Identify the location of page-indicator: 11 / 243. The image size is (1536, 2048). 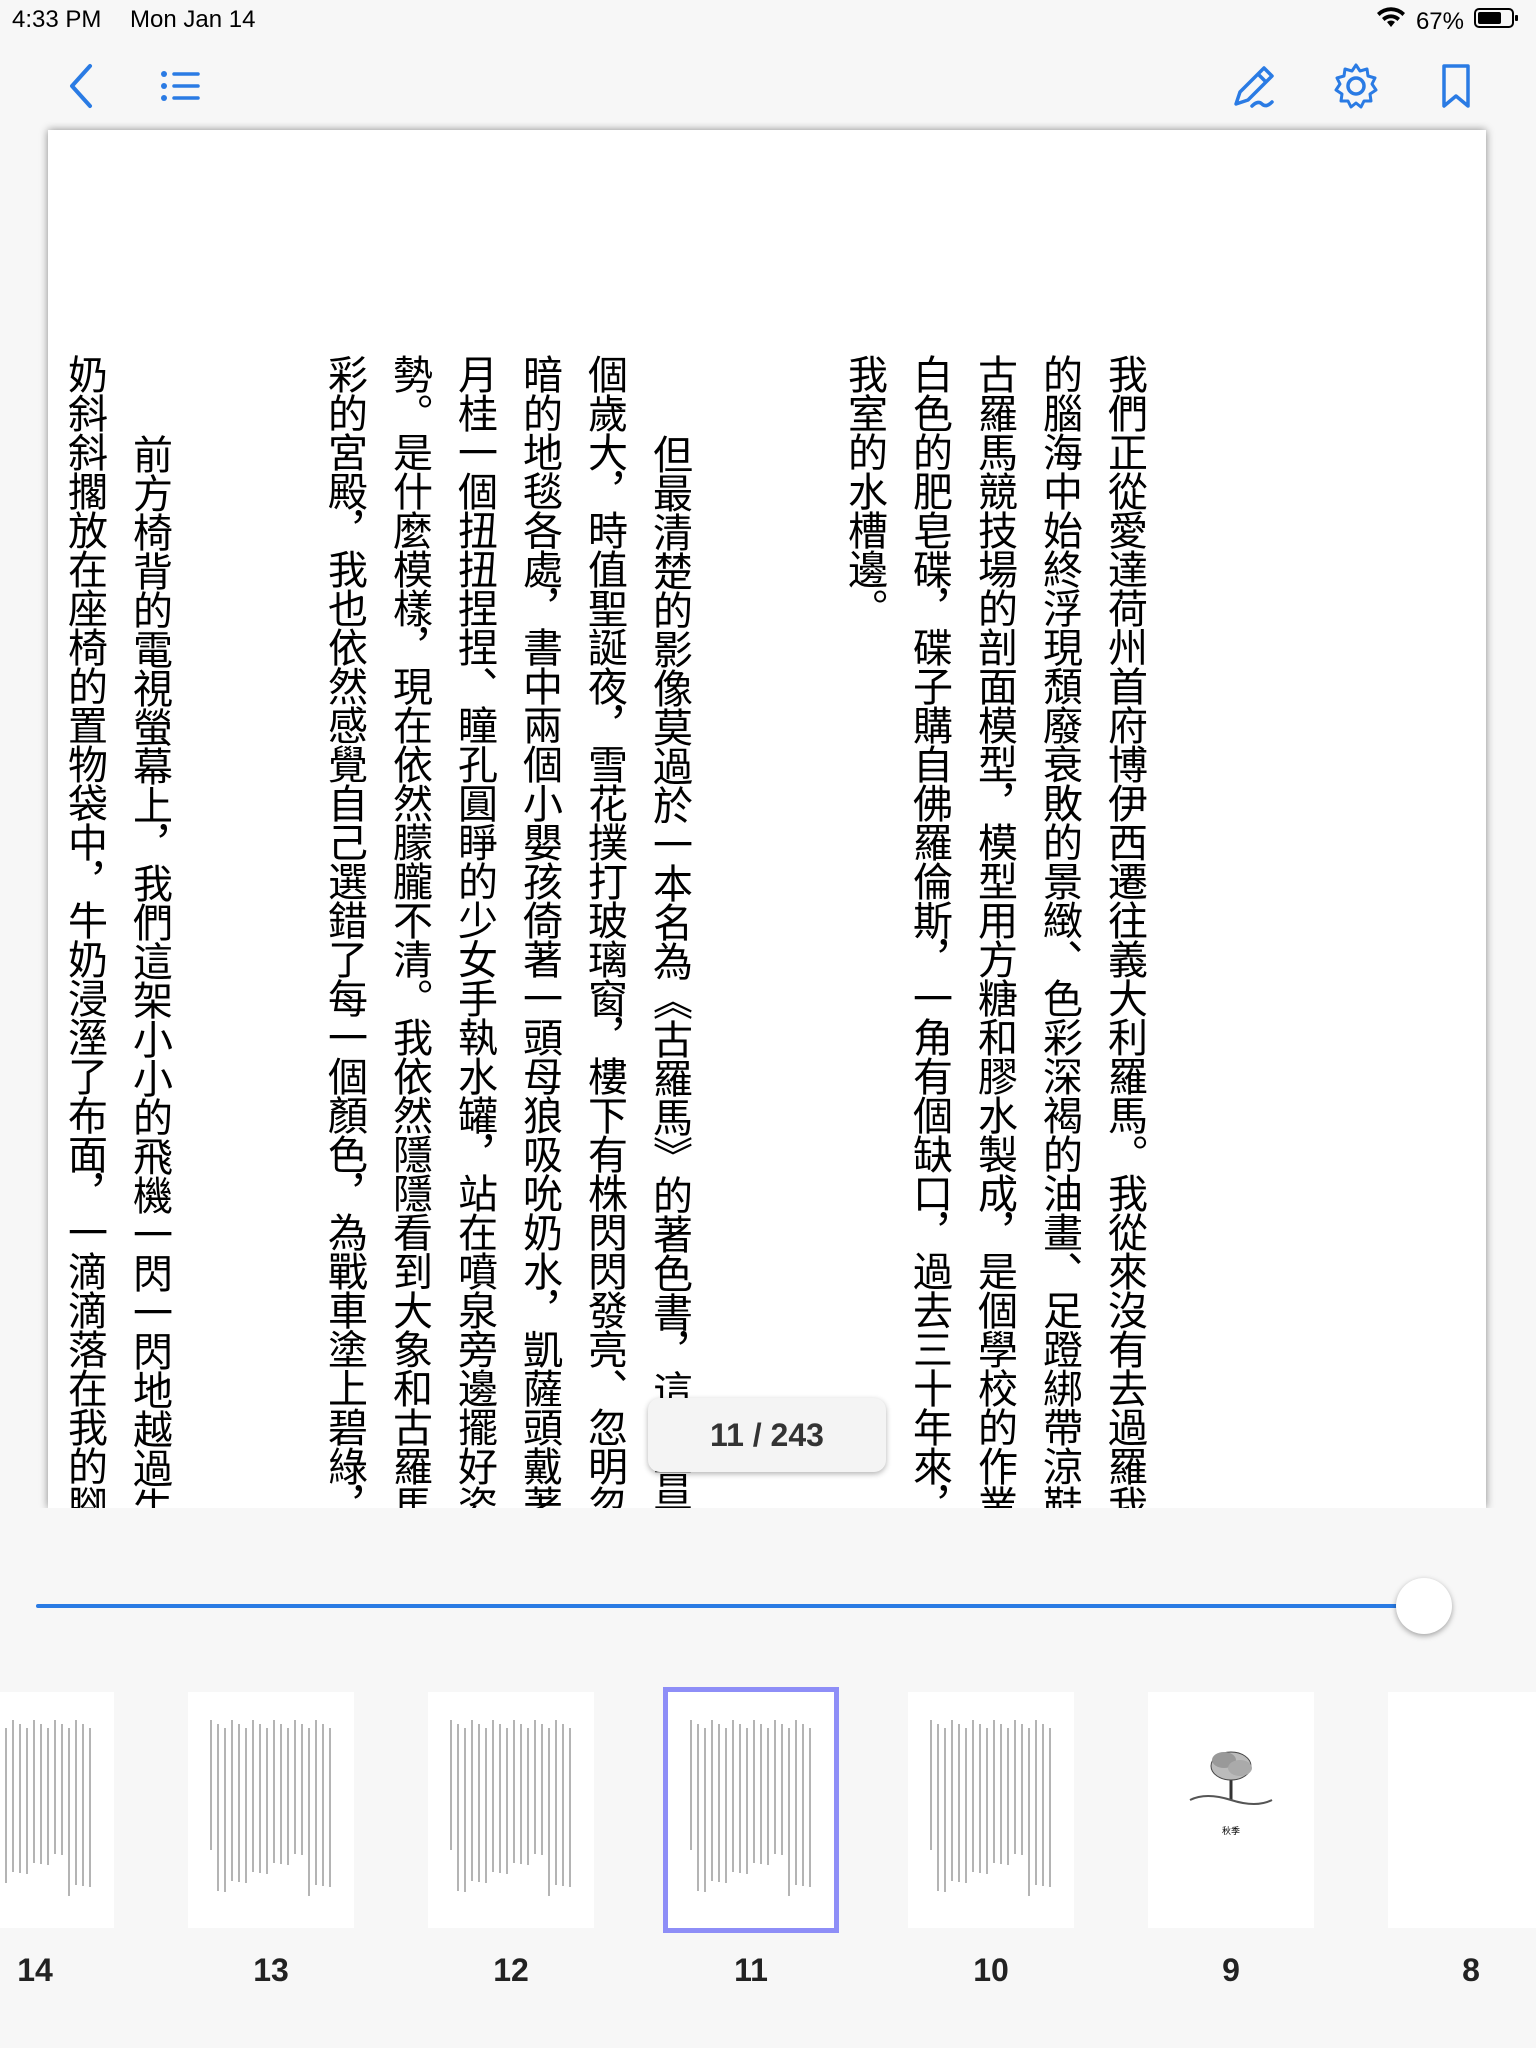
(767, 1435).